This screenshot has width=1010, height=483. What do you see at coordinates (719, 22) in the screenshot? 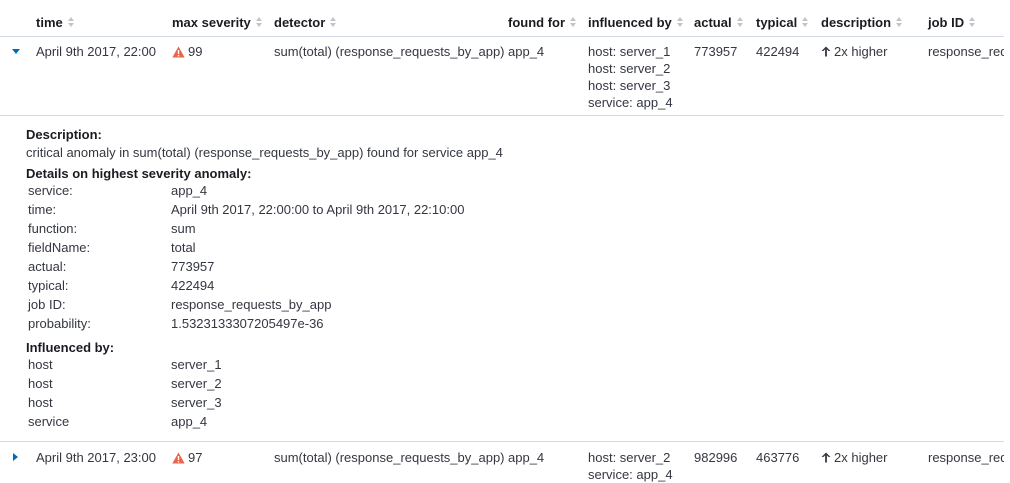
I see `col-header-actual: actual` at bounding box center [719, 22].